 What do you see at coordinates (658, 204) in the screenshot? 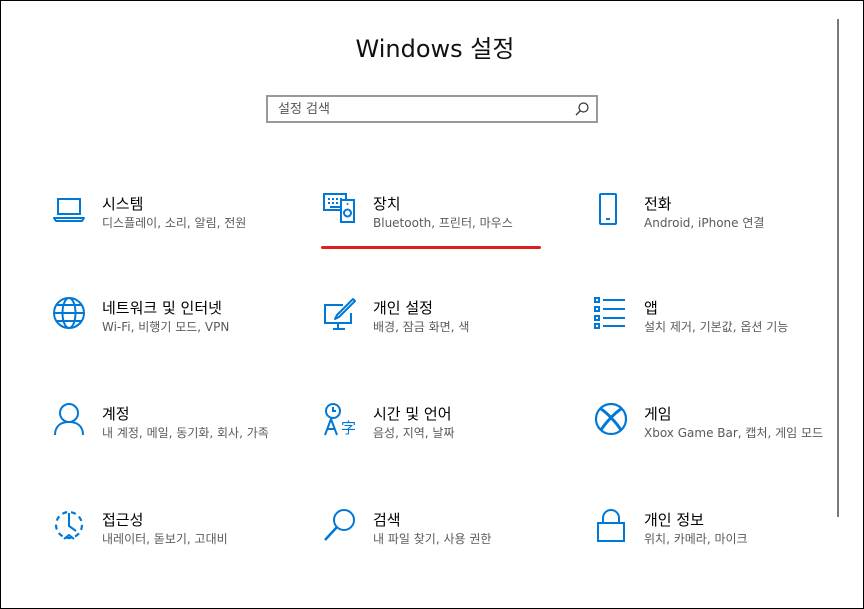
I see `category-label: 전화` at bounding box center [658, 204].